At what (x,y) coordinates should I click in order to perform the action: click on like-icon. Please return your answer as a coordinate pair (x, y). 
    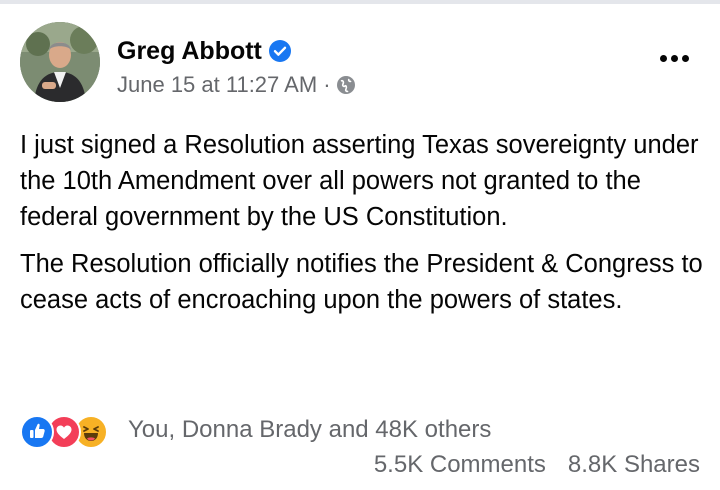
    Looking at the image, I should click on (37, 432).